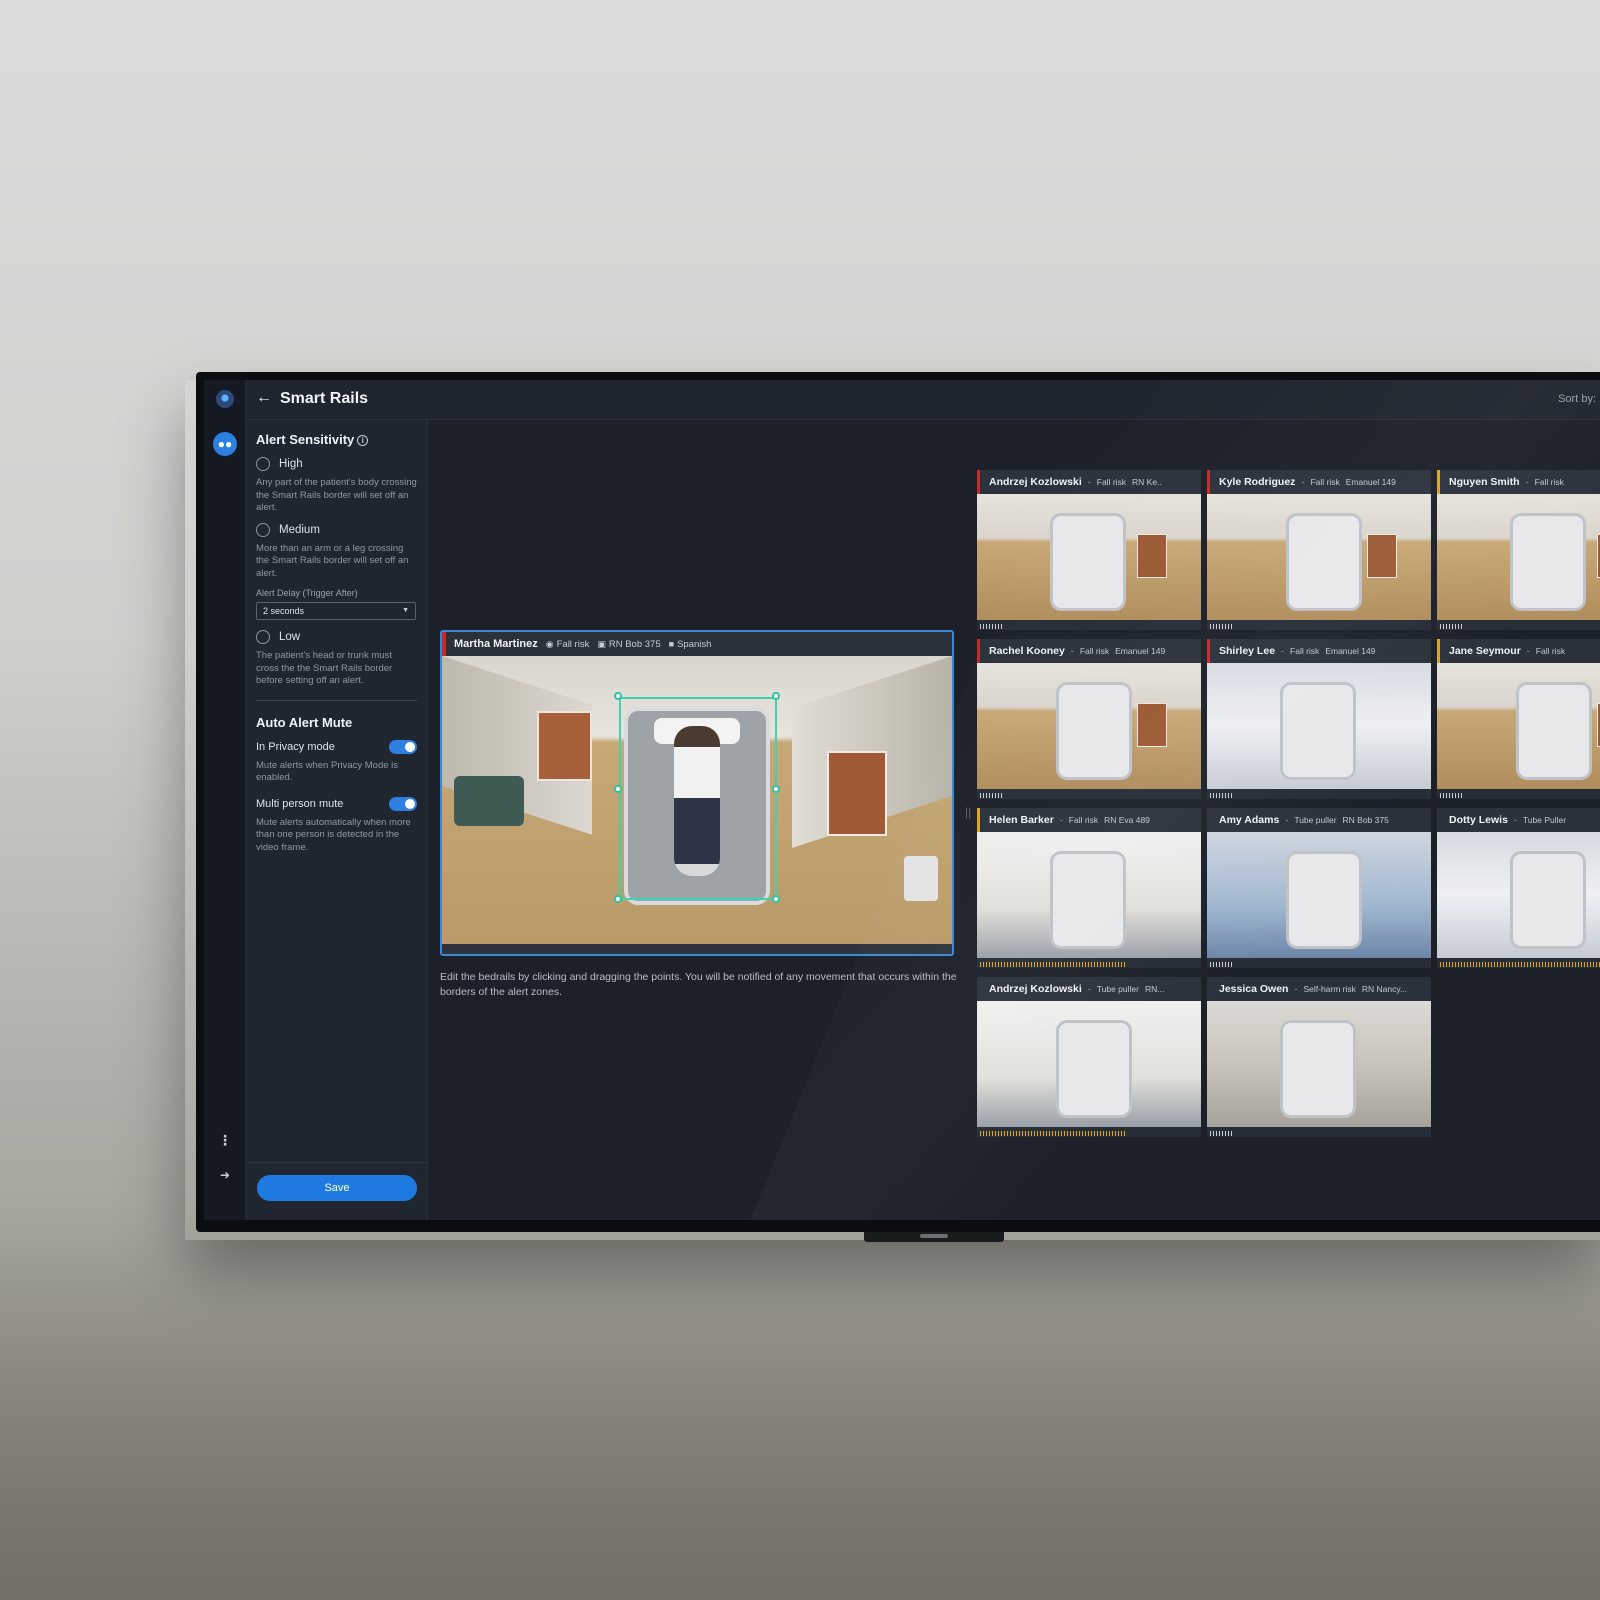 This screenshot has height=1600, width=1600. I want to click on camera-tile: Jane Seymour - Fall risk, so click(1518, 719).